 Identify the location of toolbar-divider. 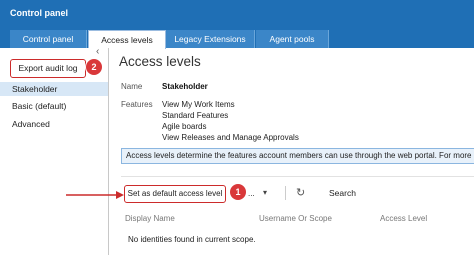
(297, 176).